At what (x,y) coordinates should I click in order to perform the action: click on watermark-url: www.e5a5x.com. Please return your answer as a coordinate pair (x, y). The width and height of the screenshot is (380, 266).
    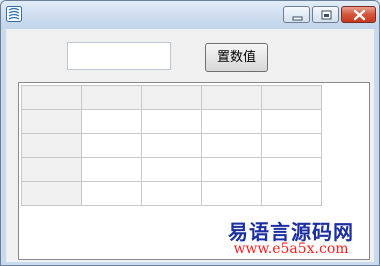
    Looking at the image, I should click on (291, 249).